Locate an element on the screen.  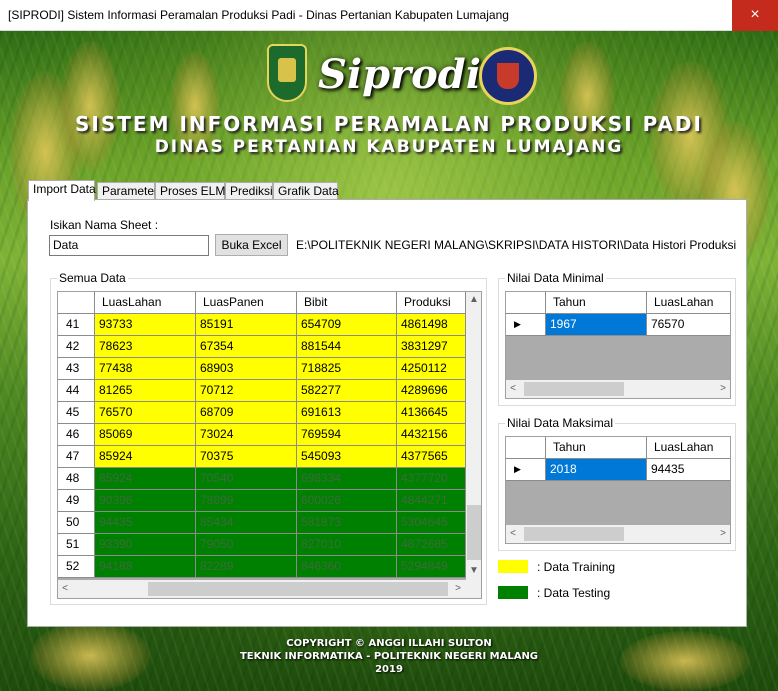
table-cell: 85924 is located at coordinates (145, 479).